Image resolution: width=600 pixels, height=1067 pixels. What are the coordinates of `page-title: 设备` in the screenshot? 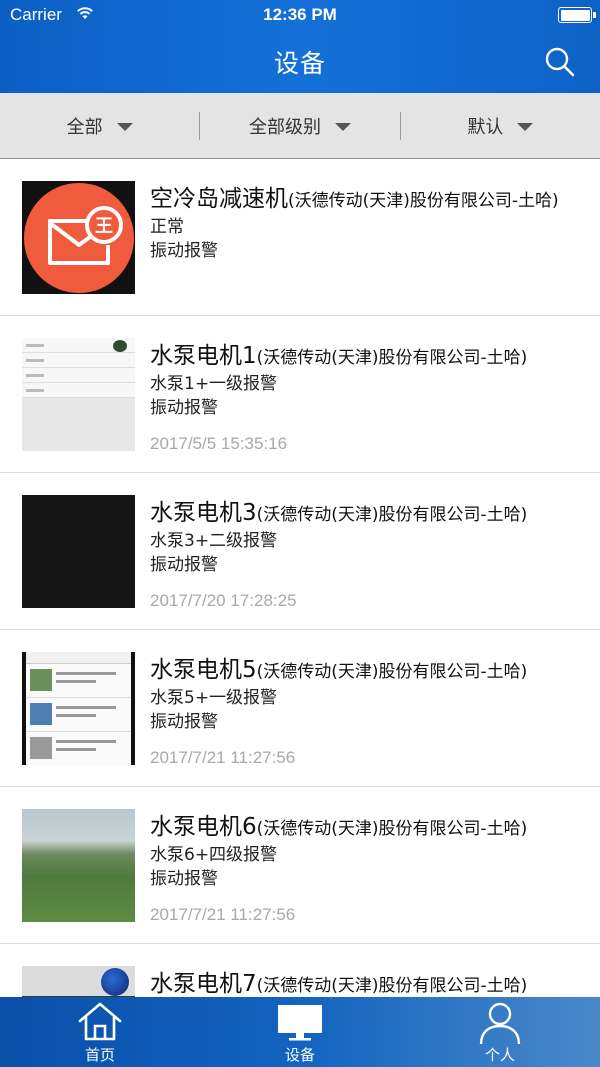 It's located at (299, 63).